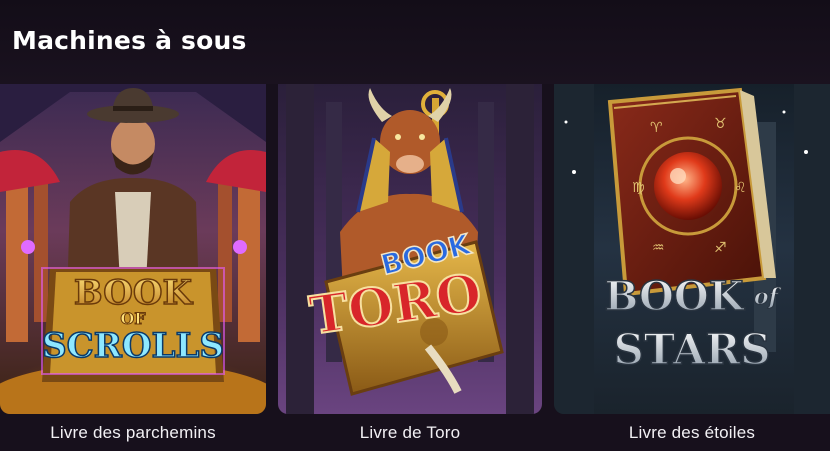 The height and width of the screenshot is (451, 830). Describe the element at coordinates (133, 346) in the screenshot. I see `art-title-line-3: SCROLLS` at that location.